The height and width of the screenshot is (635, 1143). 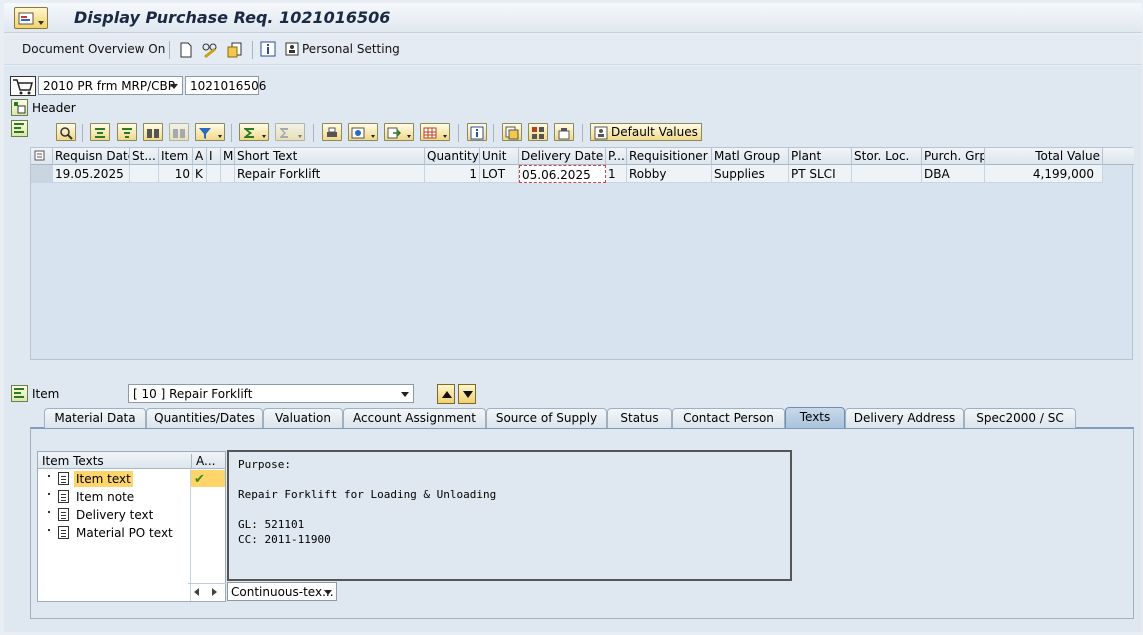 What do you see at coordinates (953, 156) in the screenshot?
I see `col-purch-grp: Purch. Grp` at bounding box center [953, 156].